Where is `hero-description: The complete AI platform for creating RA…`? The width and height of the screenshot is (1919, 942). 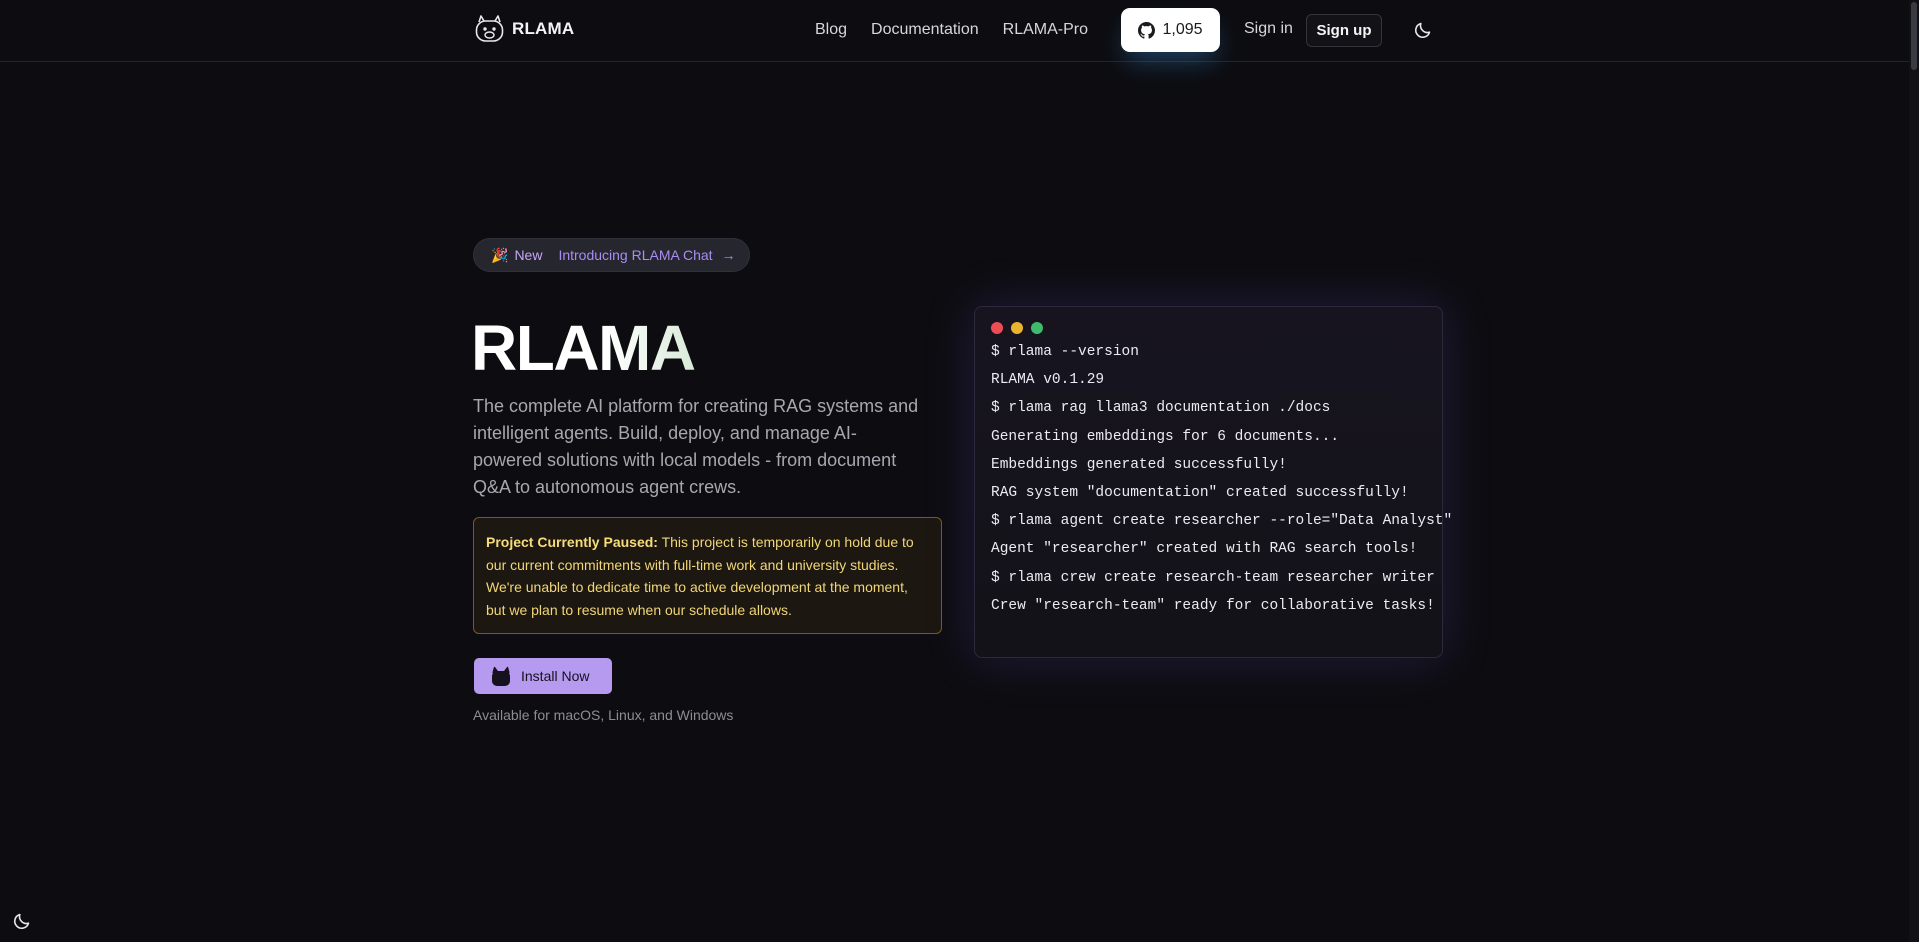
hero-description: The complete AI platform for creating RA… is located at coordinates (696, 446).